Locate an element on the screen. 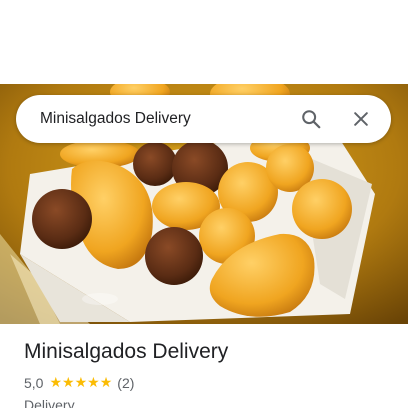  star-rating: ★ ★ ★ ★ ★ is located at coordinates (80, 383).